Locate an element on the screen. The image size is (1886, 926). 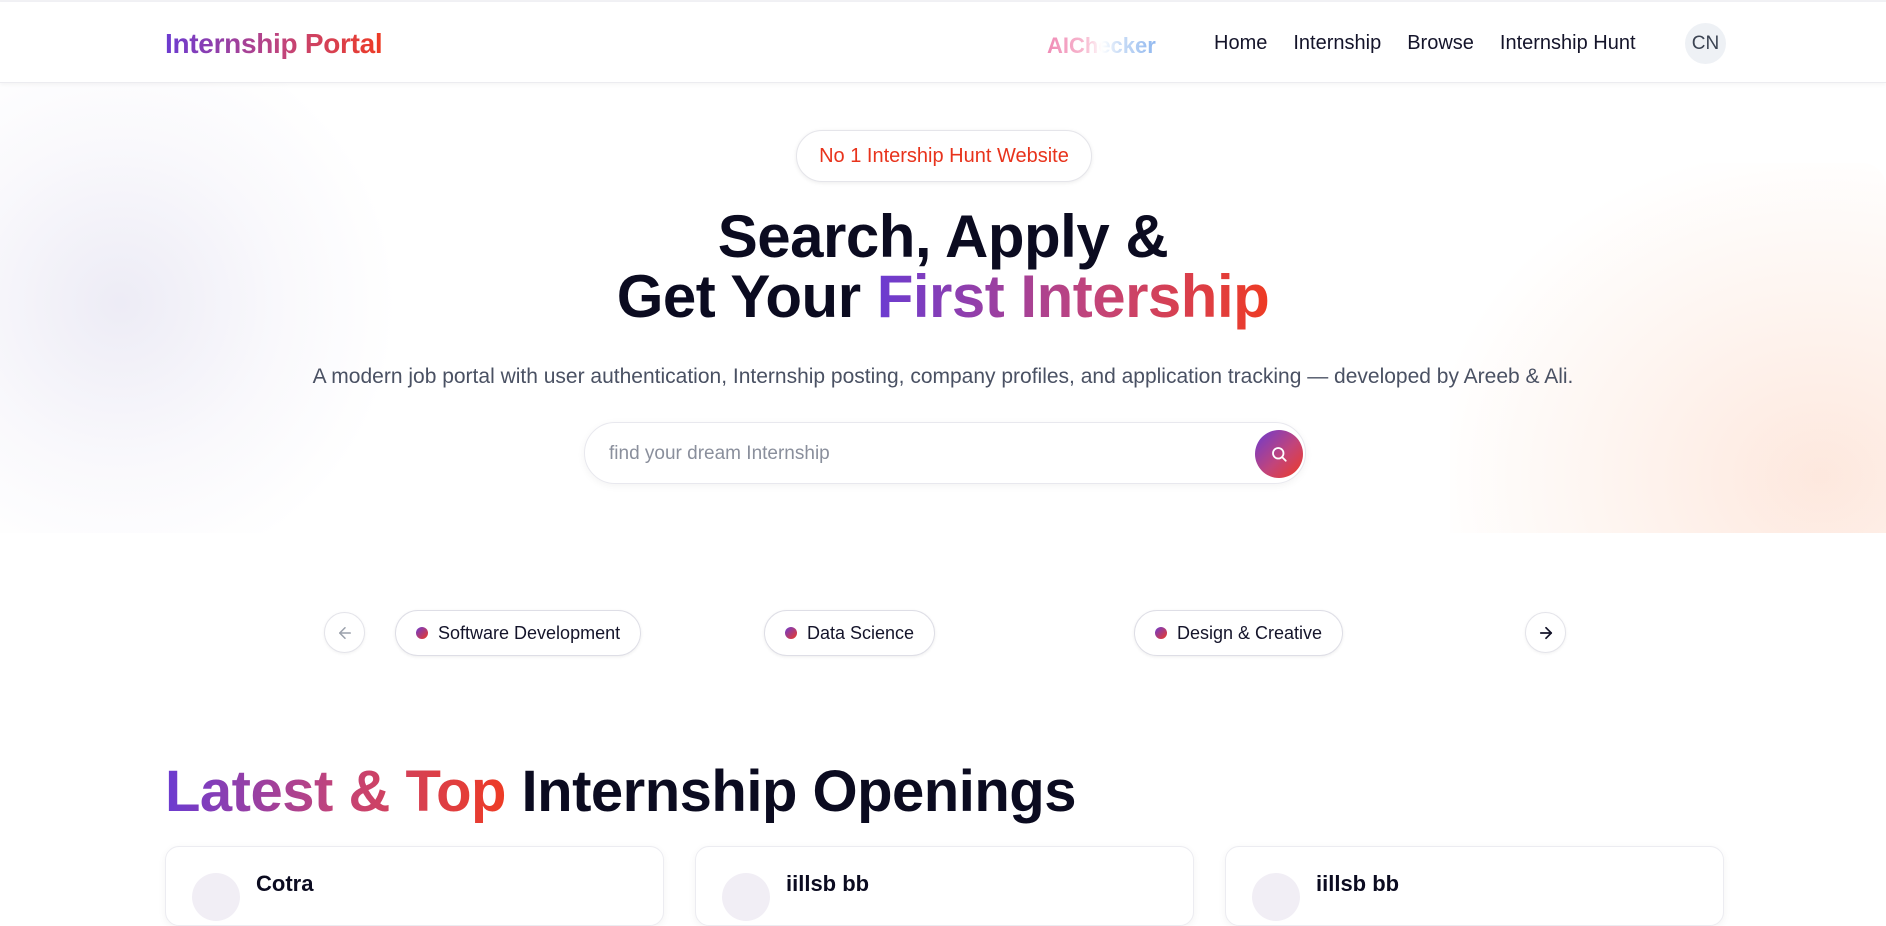
headline-line-1: Search, Apply & is located at coordinates (943, 236).